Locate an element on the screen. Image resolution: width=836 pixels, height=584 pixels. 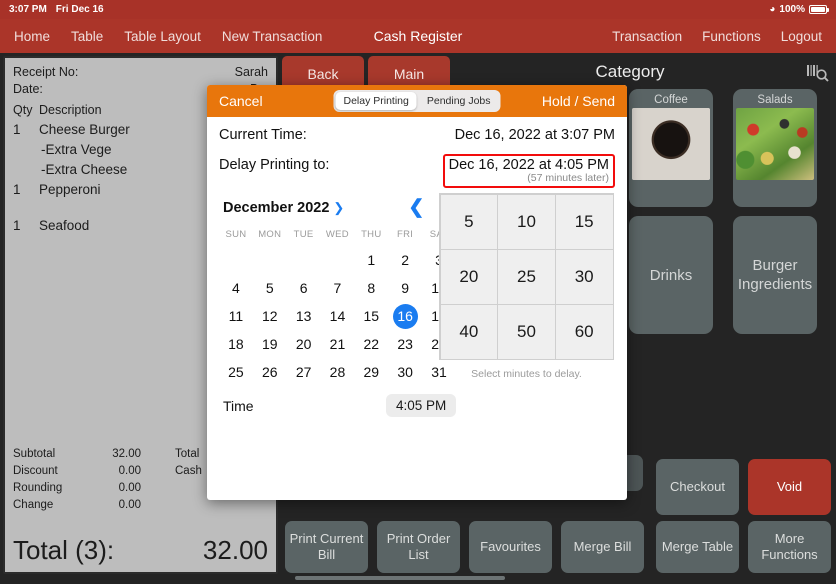
calendar-day: 15 is located at coordinates (371, 316).